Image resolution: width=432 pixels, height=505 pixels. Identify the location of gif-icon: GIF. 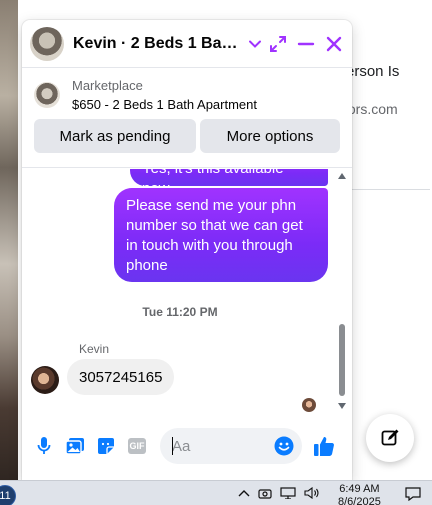
(137, 446).